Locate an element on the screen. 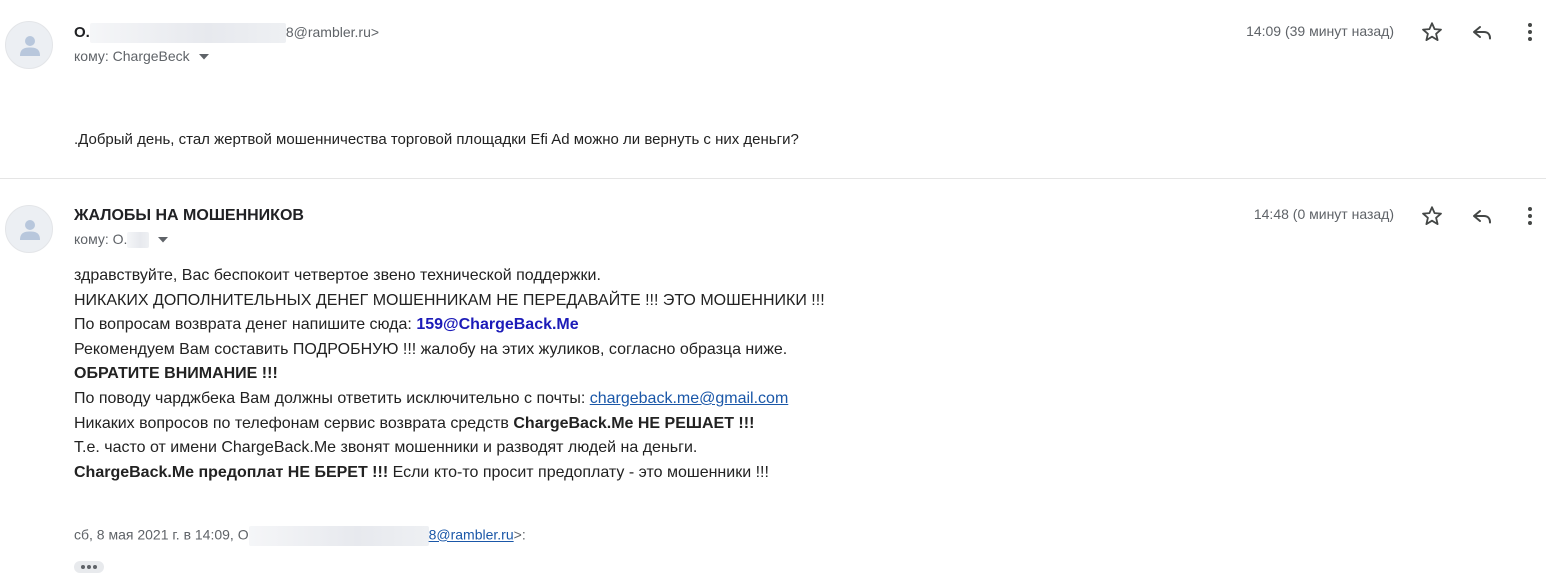 This screenshot has height=586, width=1562. message-divider is located at coordinates (773, 178).